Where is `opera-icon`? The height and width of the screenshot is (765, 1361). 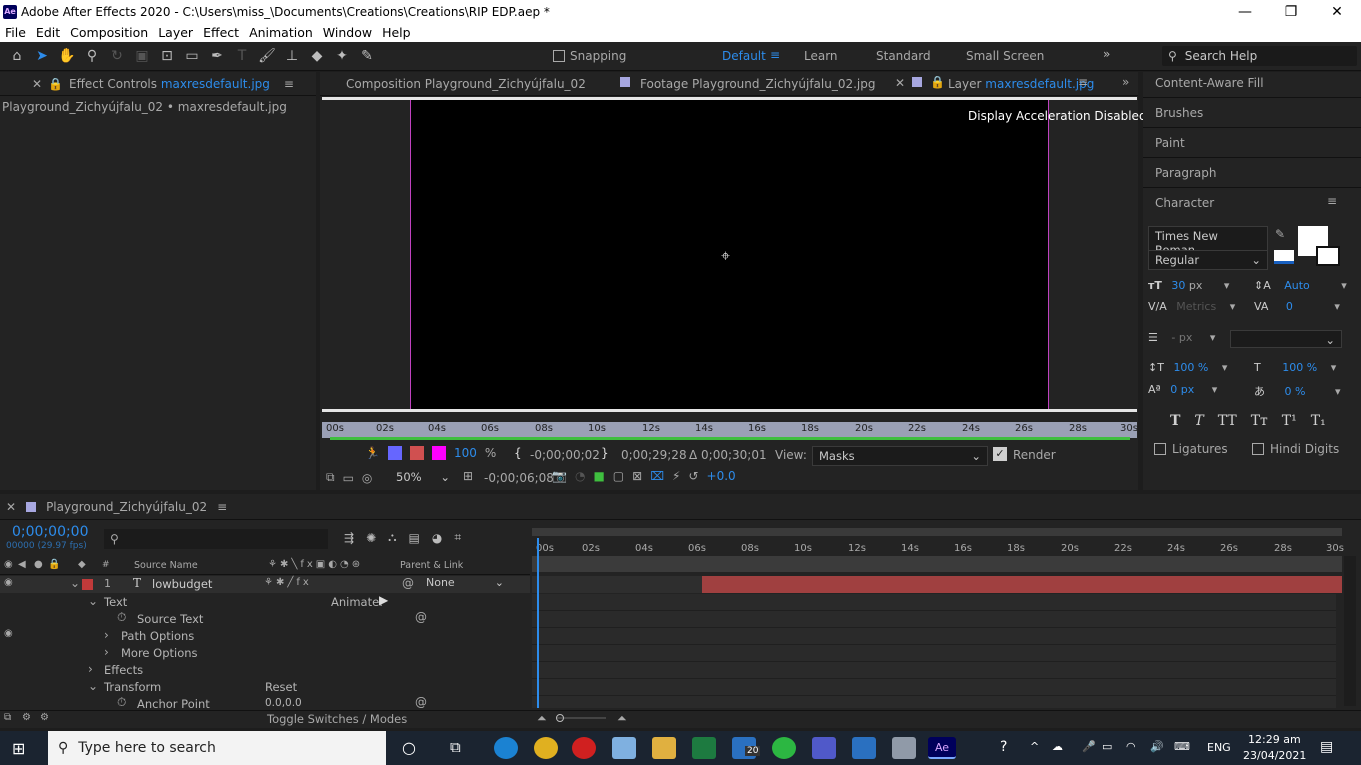 opera-icon is located at coordinates (584, 748).